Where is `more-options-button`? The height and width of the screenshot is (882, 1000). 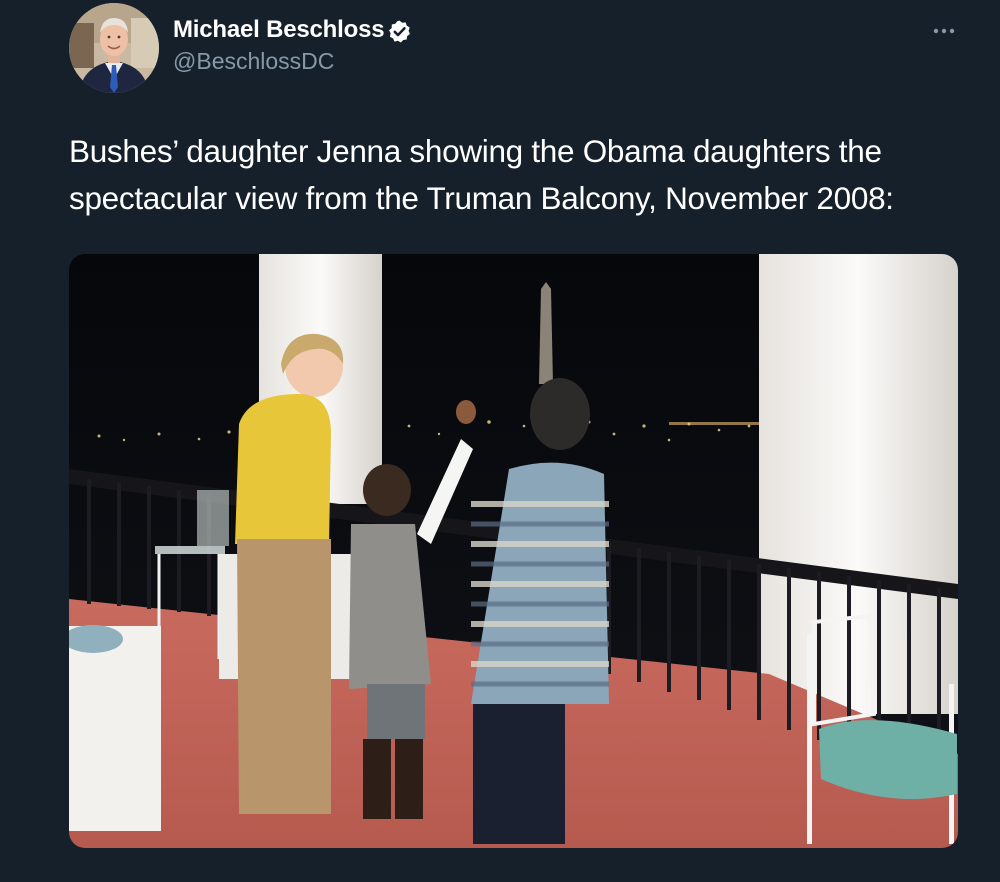
more-options-button is located at coordinates (944, 31).